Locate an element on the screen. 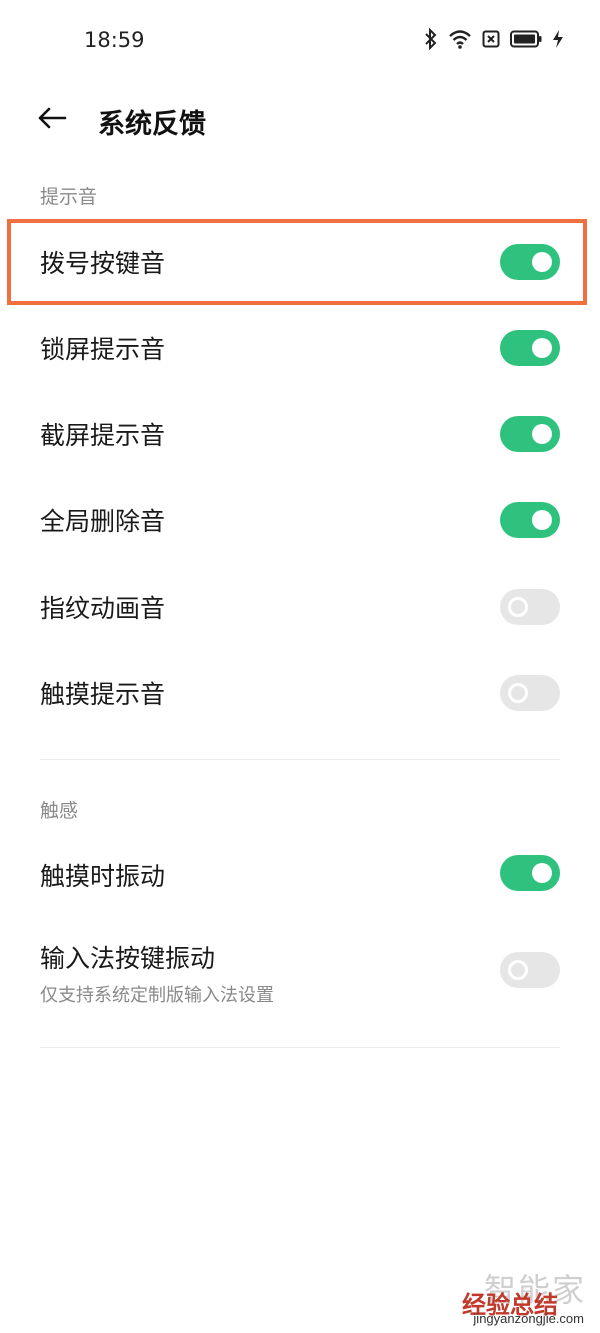 The width and height of the screenshot is (600, 1333). setting-row-touch-tone: 触摸提示音 is located at coordinates (300, 693).